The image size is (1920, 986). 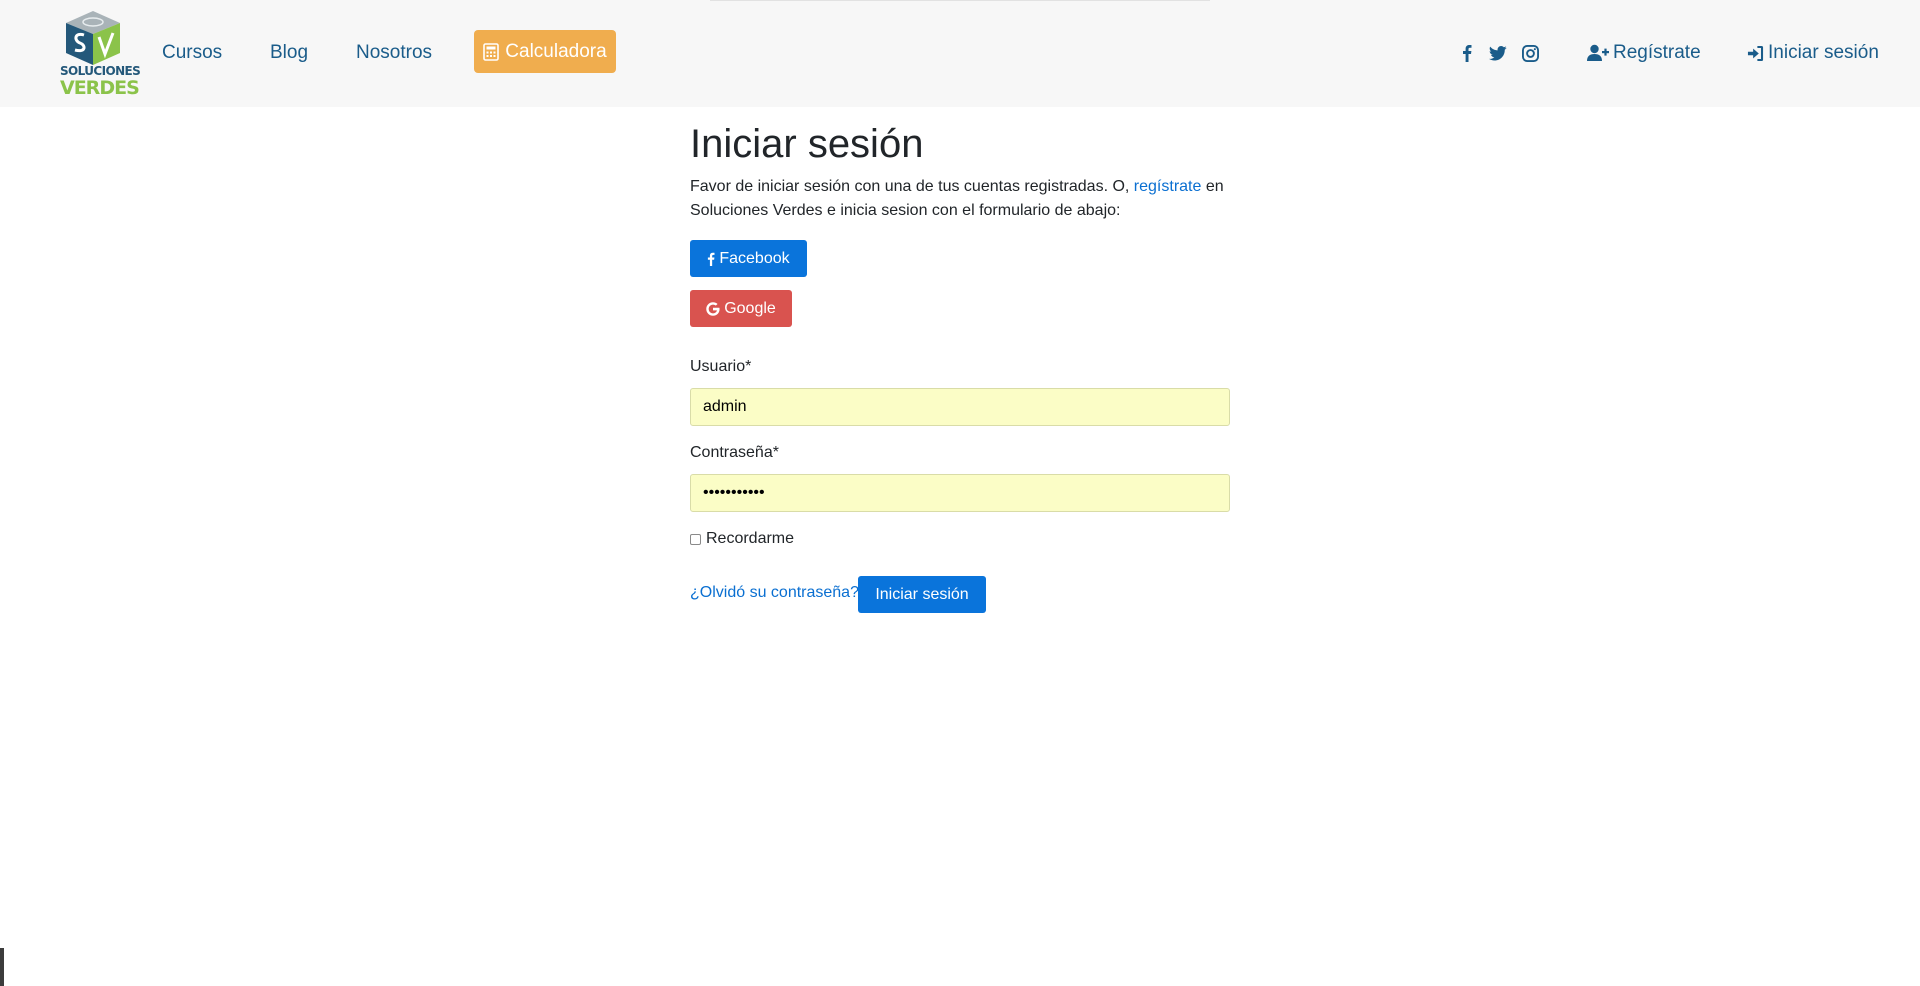 What do you see at coordinates (491, 51) in the screenshot?
I see `calculator-icon` at bounding box center [491, 51].